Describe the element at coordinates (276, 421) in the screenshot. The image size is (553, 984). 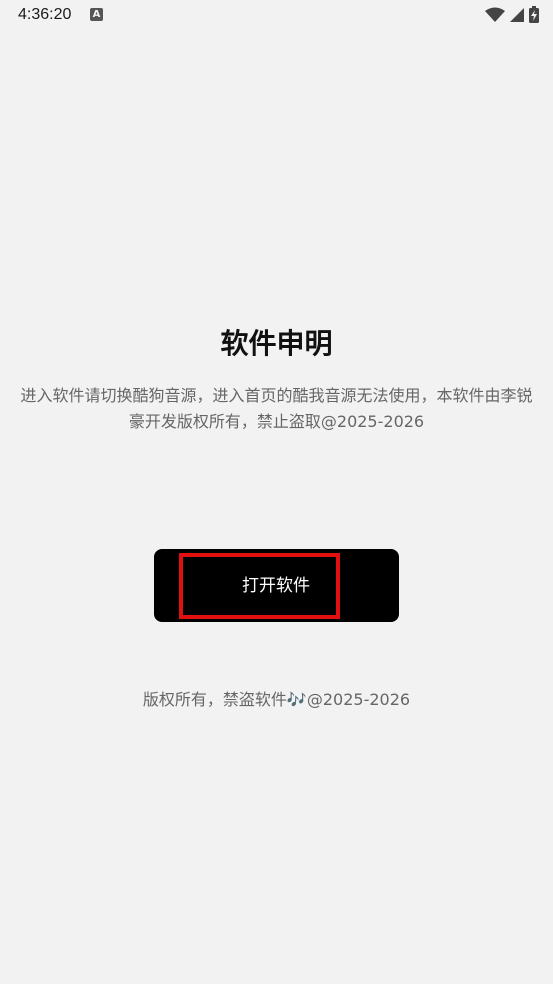
I see `declaration-line-2: 豪开发版权所有，禁止盗取@2025-2026` at that location.